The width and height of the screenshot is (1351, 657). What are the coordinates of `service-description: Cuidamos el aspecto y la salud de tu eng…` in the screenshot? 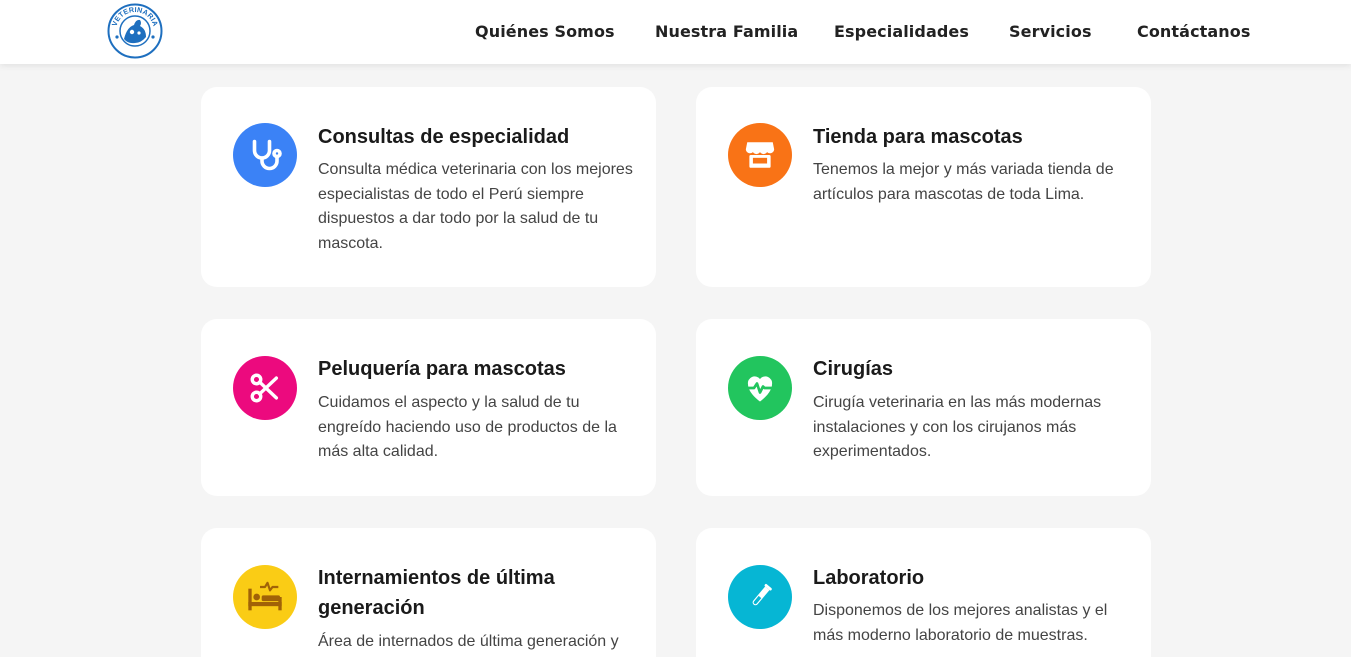 It's located at (467, 427).